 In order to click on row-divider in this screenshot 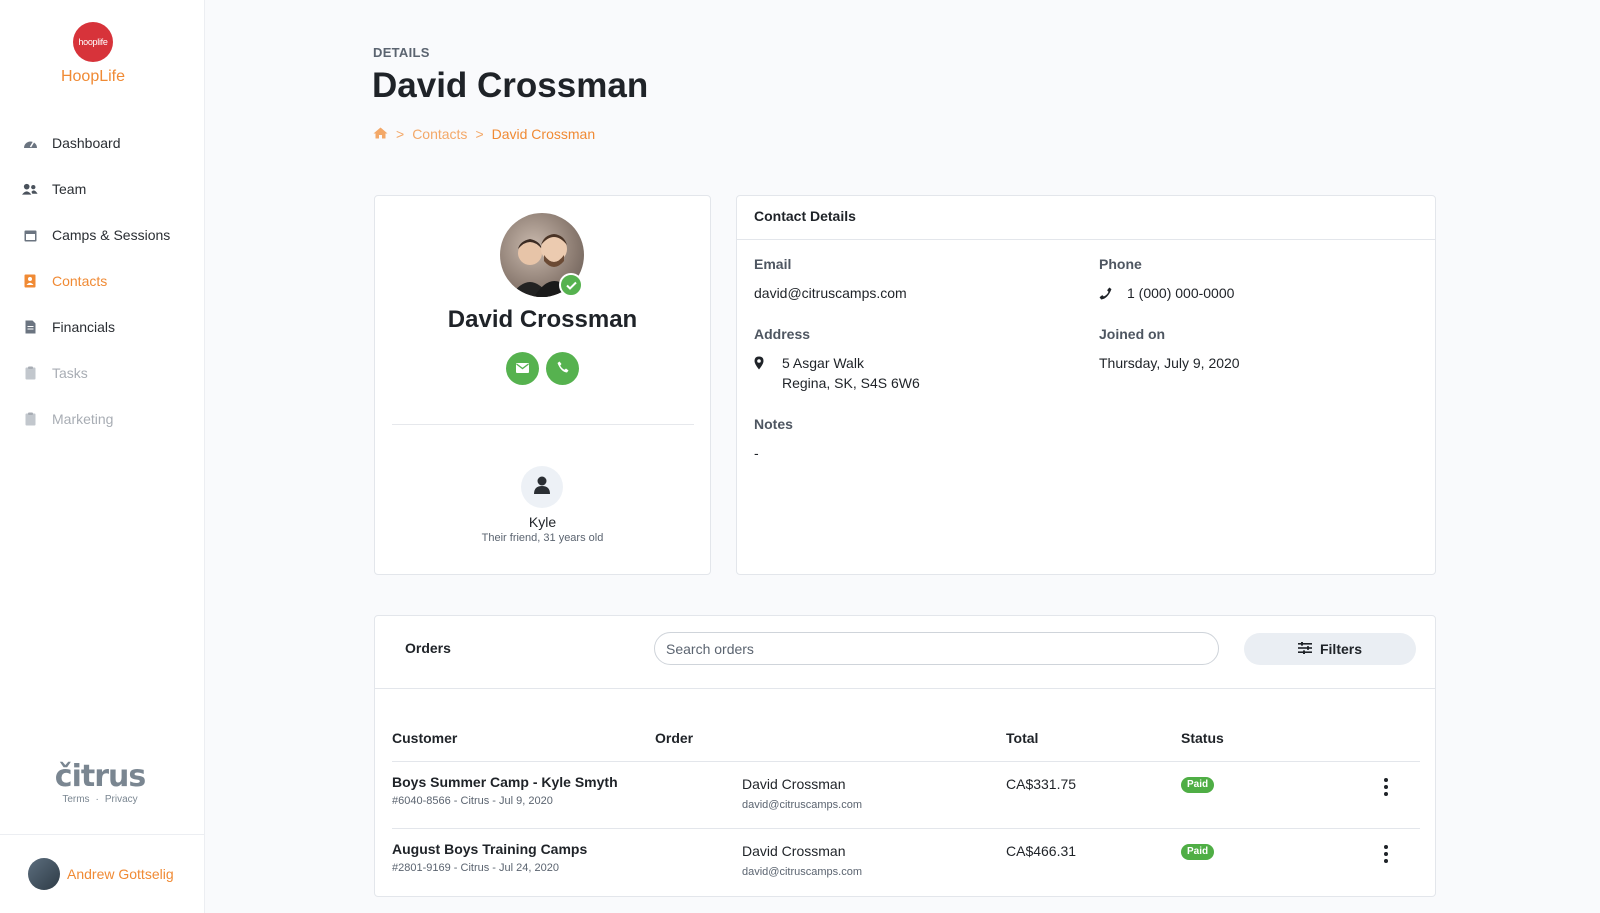, I will do `click(906, 761)`.